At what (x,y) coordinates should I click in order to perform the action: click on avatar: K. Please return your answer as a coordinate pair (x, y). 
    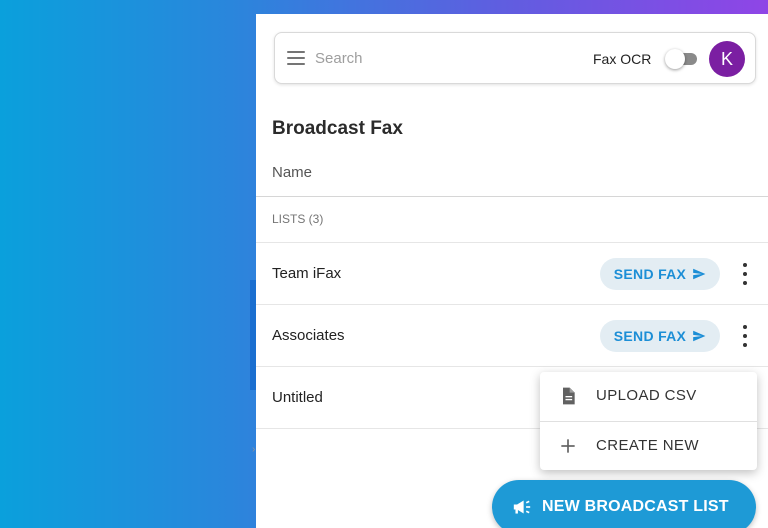
    Looking at the image, I should click on (727, 59).